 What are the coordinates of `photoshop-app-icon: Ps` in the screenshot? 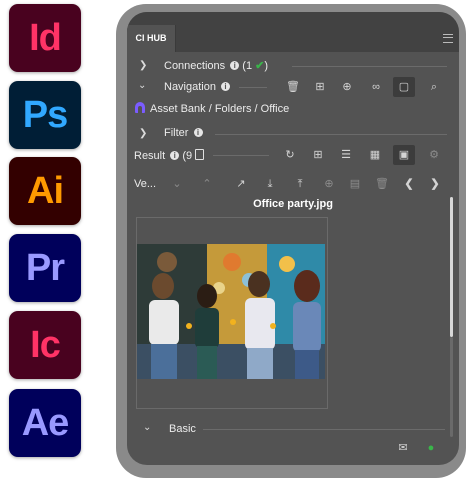 It's located at (45, 115).